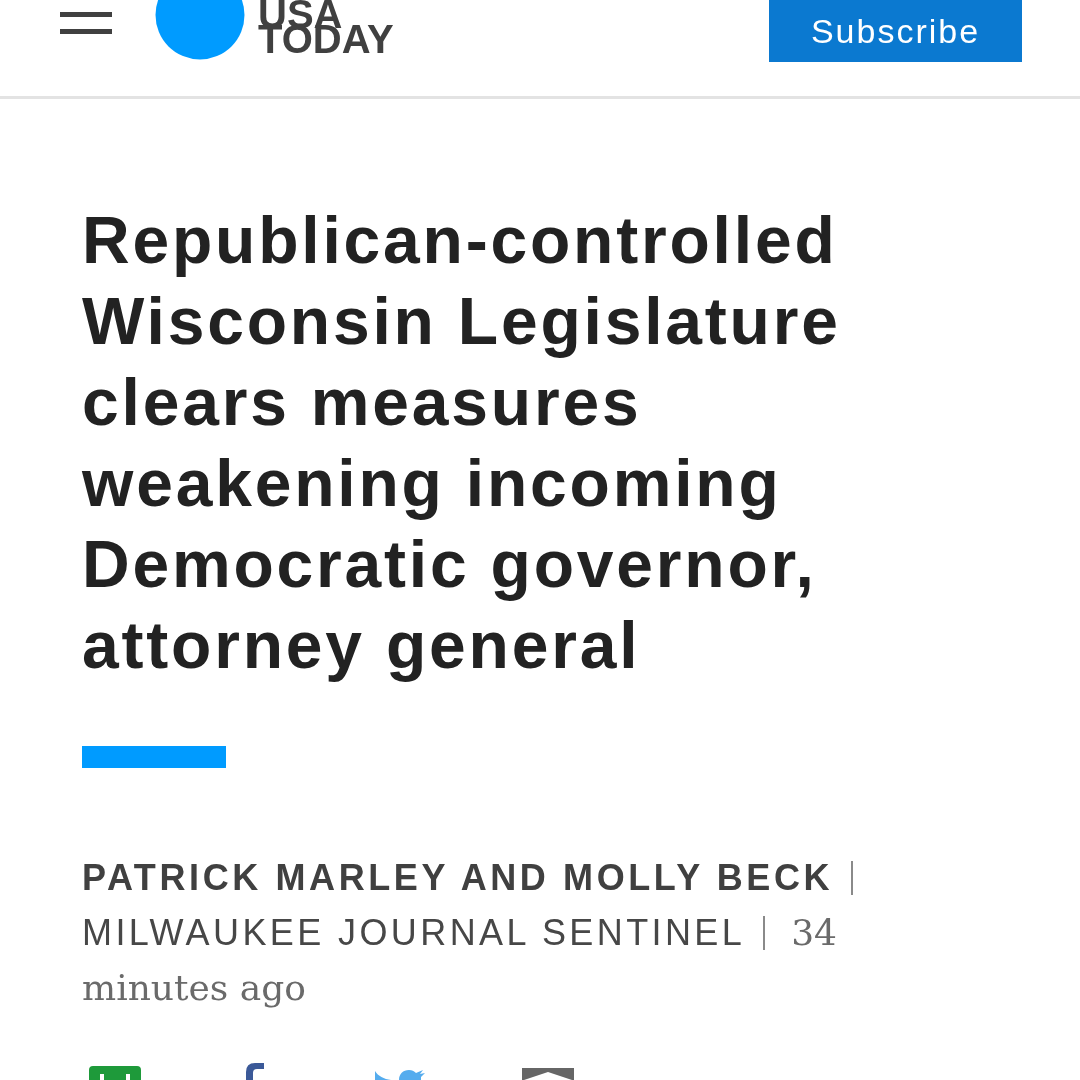 The height and width of the screenshot is (1080, 1080). What do you see at coordinates (507, 932) in the screenshot?
I see `article-byline: PATRICK MARLEY AND MOLLY BECK MILWAUKEE JOURNAL SENTINEL 34 minutes ago` at bounding box center [507, 932].